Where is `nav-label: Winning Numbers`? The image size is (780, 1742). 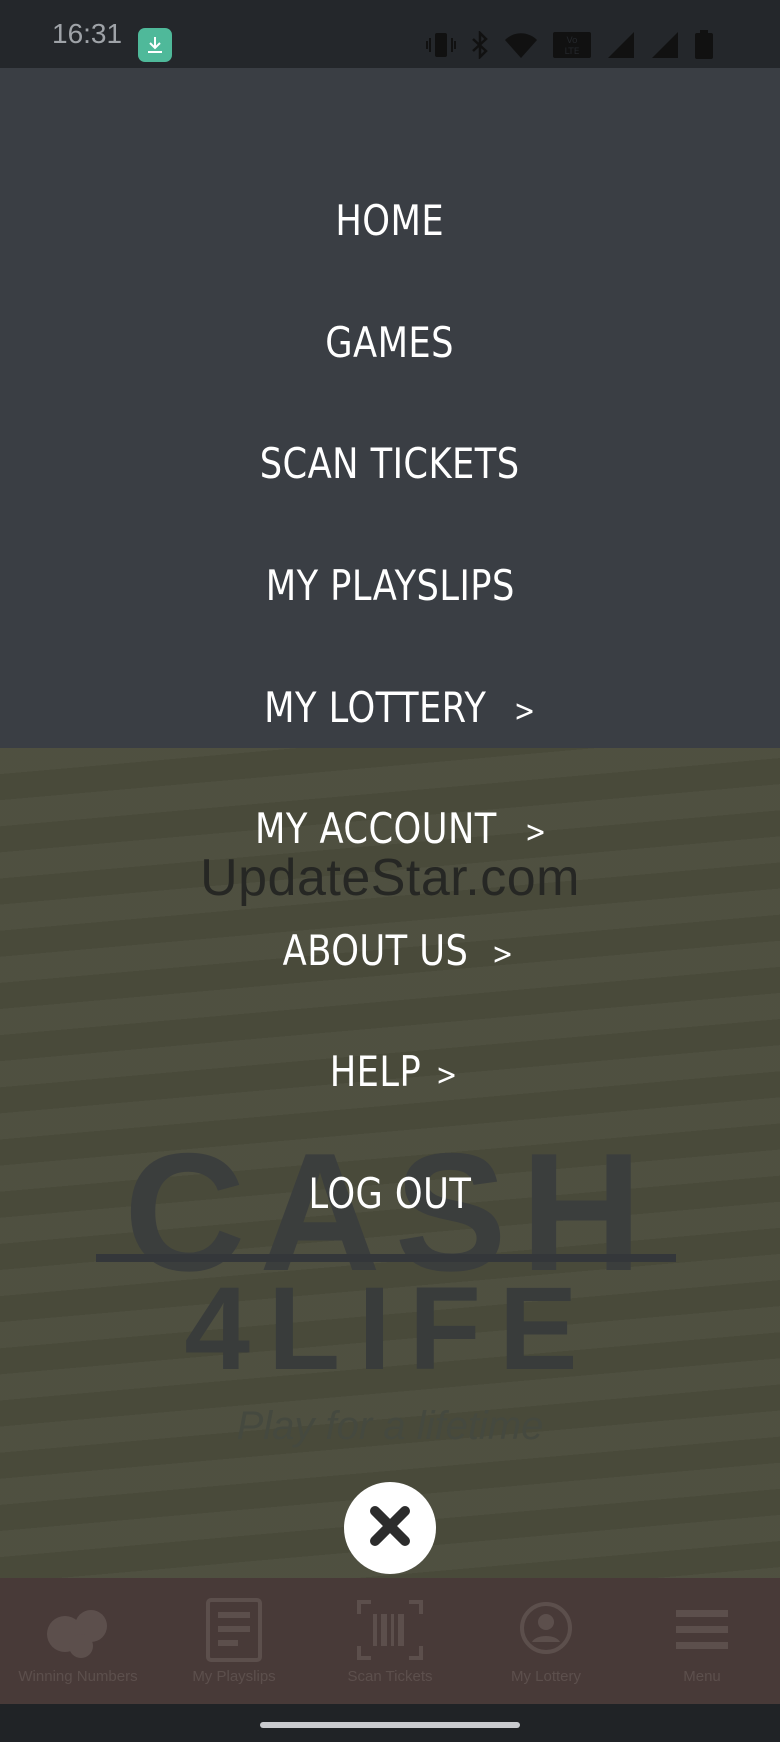 nav-label: Winning Numbers is located at coordinates (78, 1676).